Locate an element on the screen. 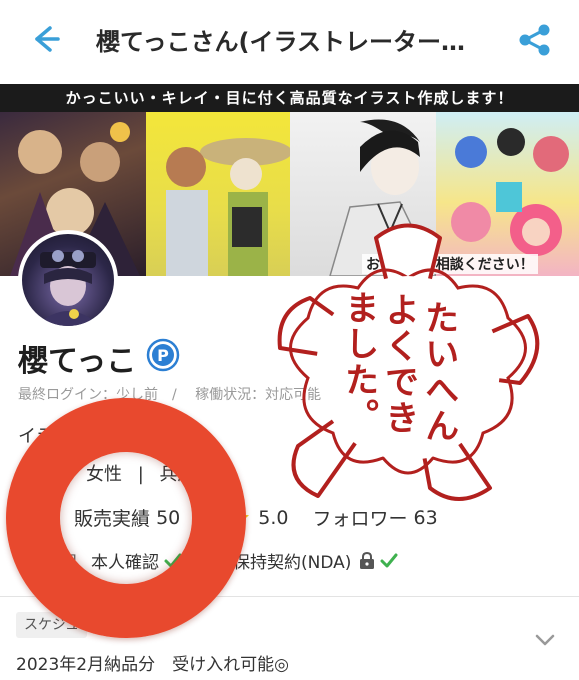 This screenshot has height=680, width=579. pro-badge-letter: P is located at coordinates (163, 355).